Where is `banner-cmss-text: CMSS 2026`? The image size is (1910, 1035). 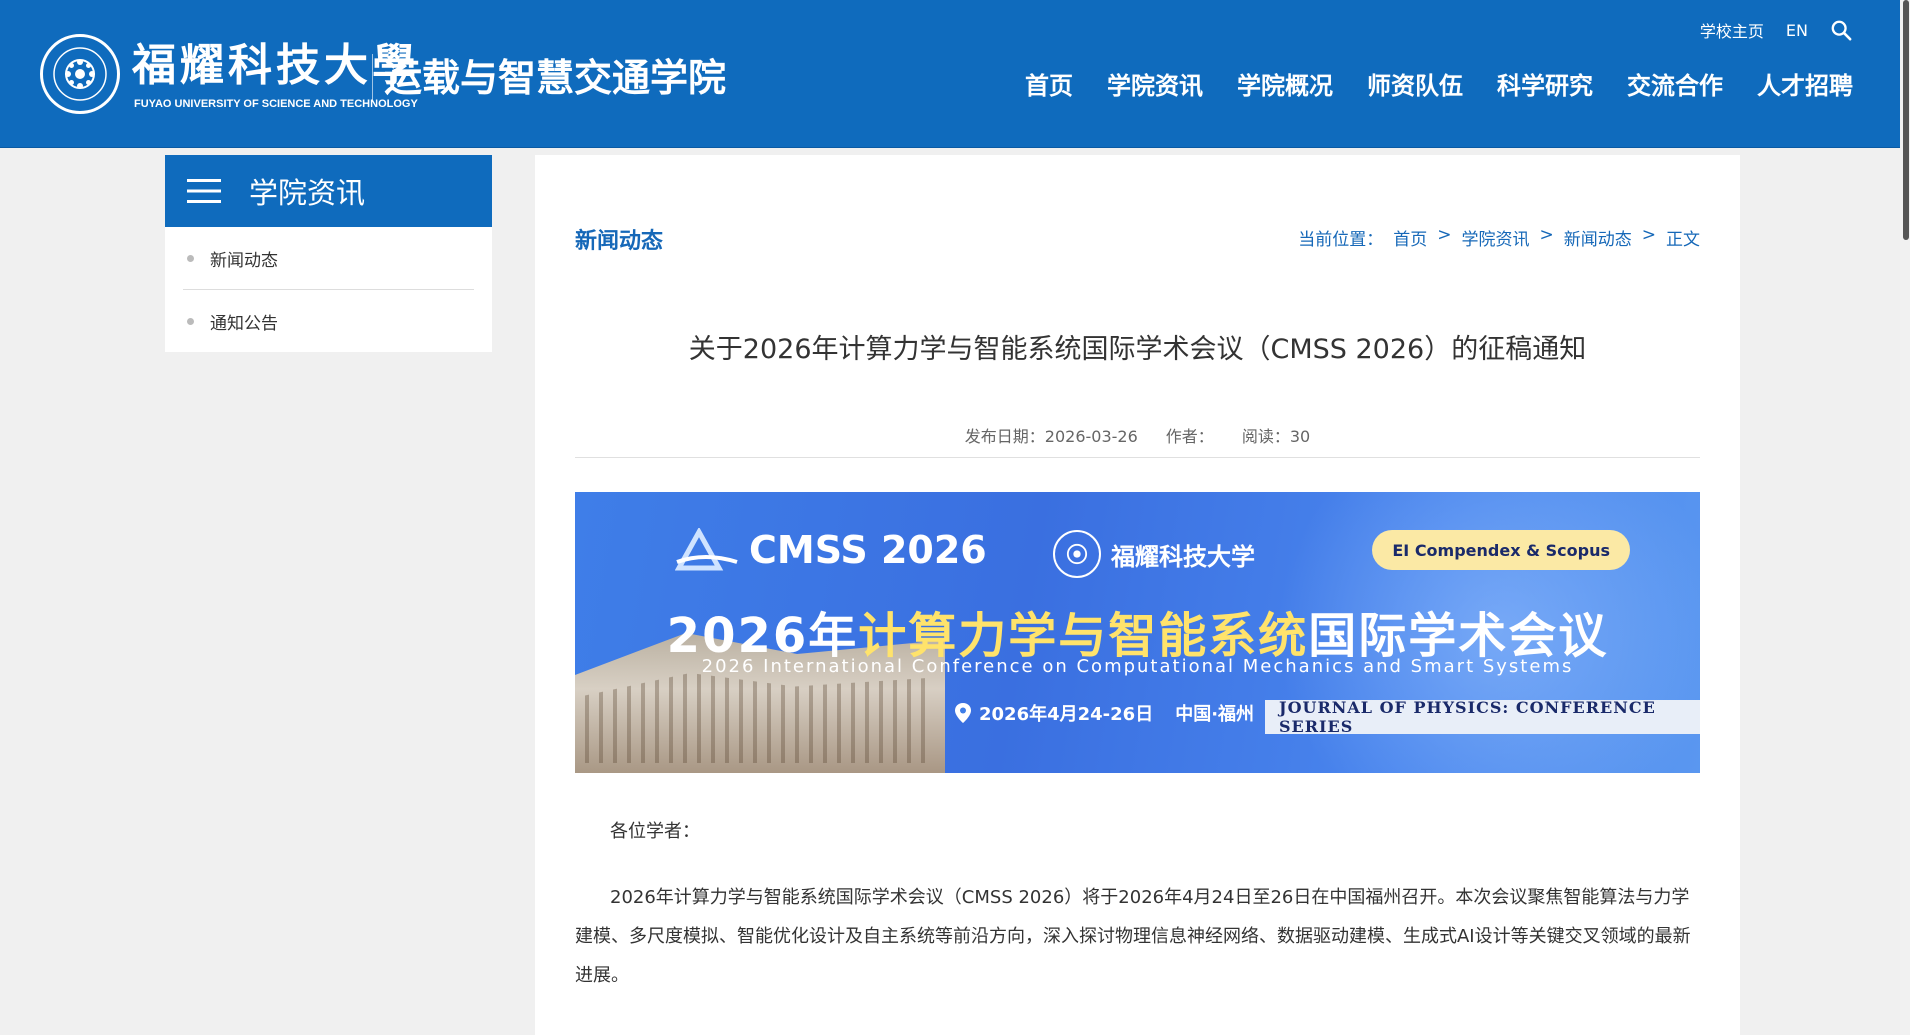 banner-cmss-text: CMSS 2026 is located at coordinates (868, 550).